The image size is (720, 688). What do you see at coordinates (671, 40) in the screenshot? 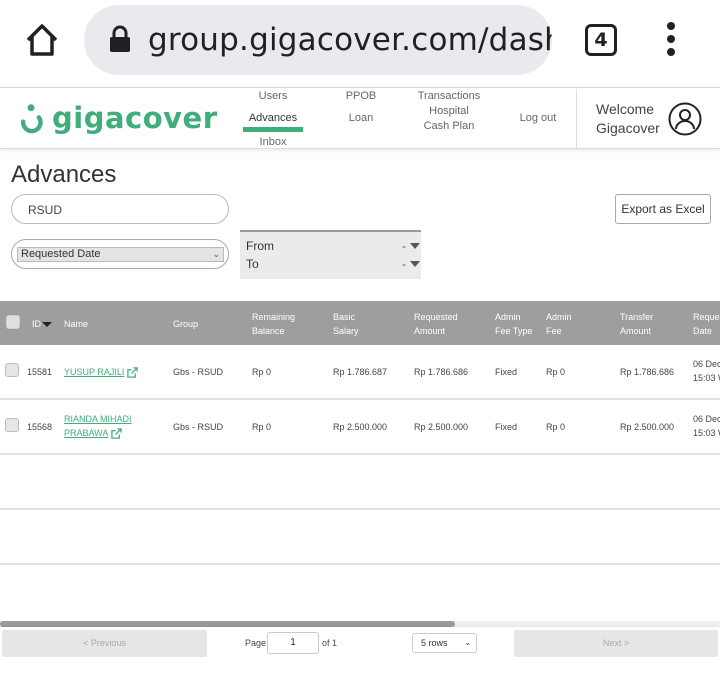
I see `browser-menu-icon` at bounding box center [671, 40].